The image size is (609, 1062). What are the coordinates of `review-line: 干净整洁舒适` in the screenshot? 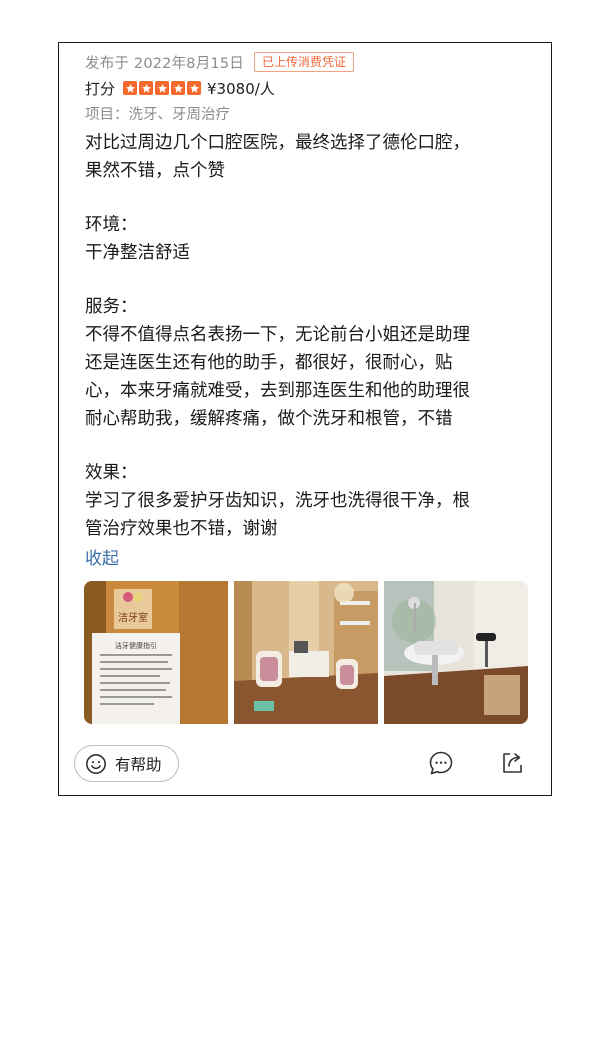 It's located at (137, 253).